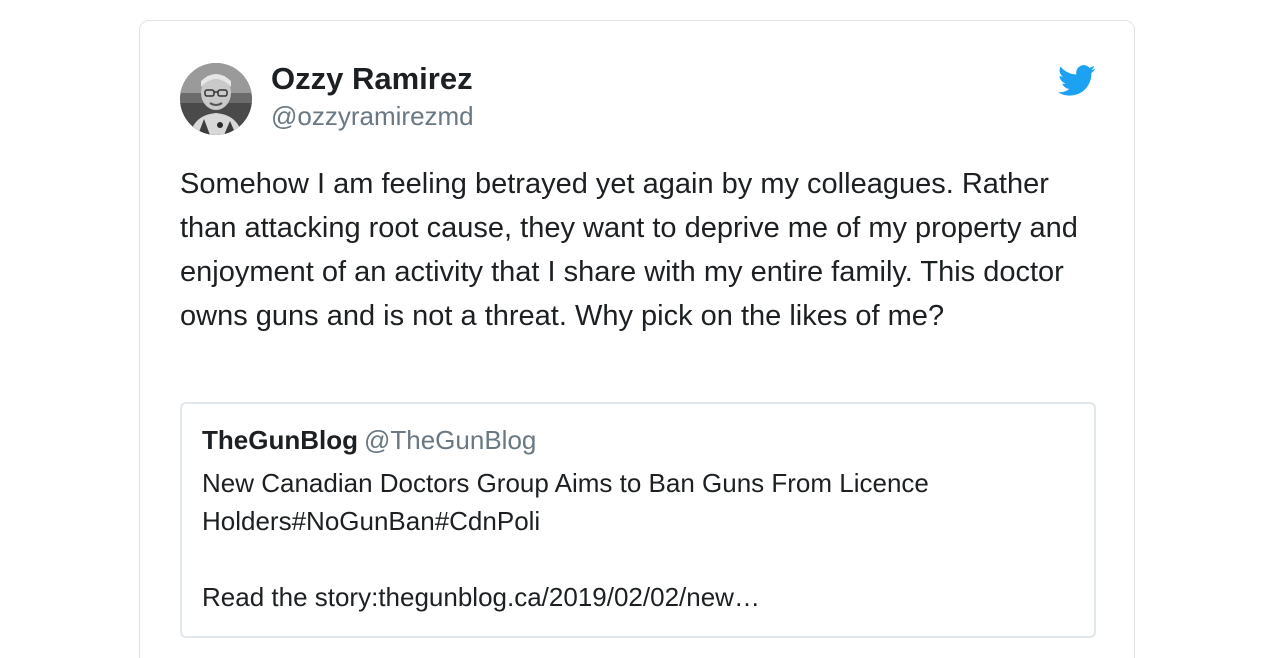 This screenshot has height=658, width=1274. I want to click on avatar-photo, so click(216, 99).